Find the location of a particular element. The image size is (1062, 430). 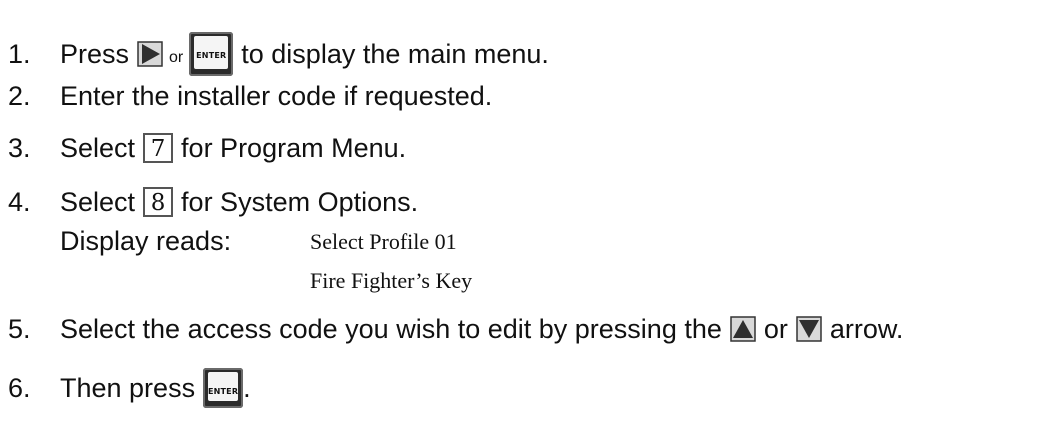

key-8-icon: 8 is located at coordinates (158, 202).